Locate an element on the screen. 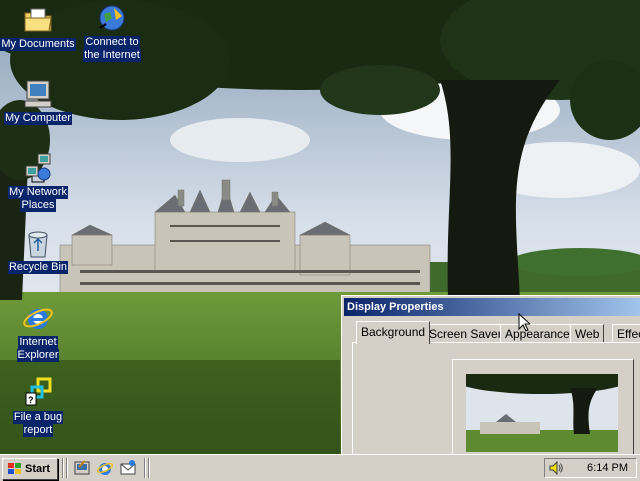 The height and width of the screenshot is (481, 640). start-label: Start is located at coordinates (38, 469).